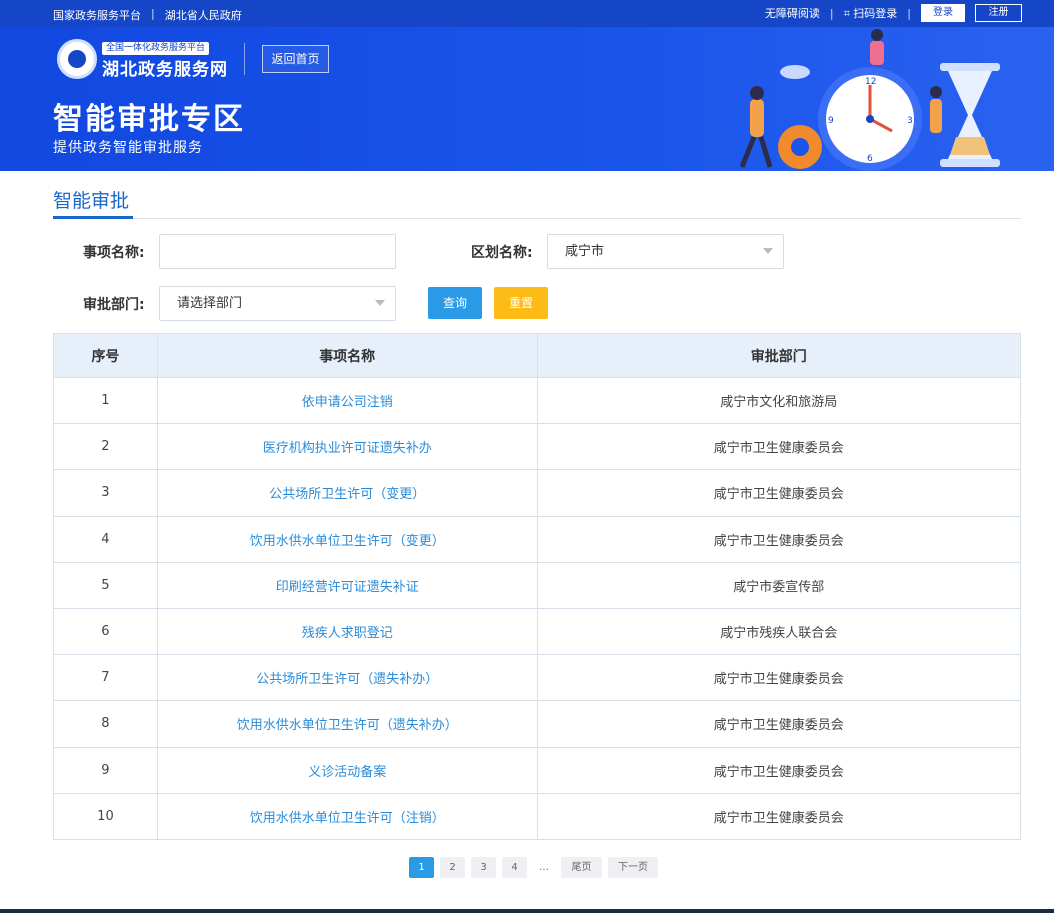 This screenshot has width=1054, height=913. What do you see at coordinates (585, 251) in the screenshot?
I see `region-select-value: 咸宁市` at bounding box center [585, 251].